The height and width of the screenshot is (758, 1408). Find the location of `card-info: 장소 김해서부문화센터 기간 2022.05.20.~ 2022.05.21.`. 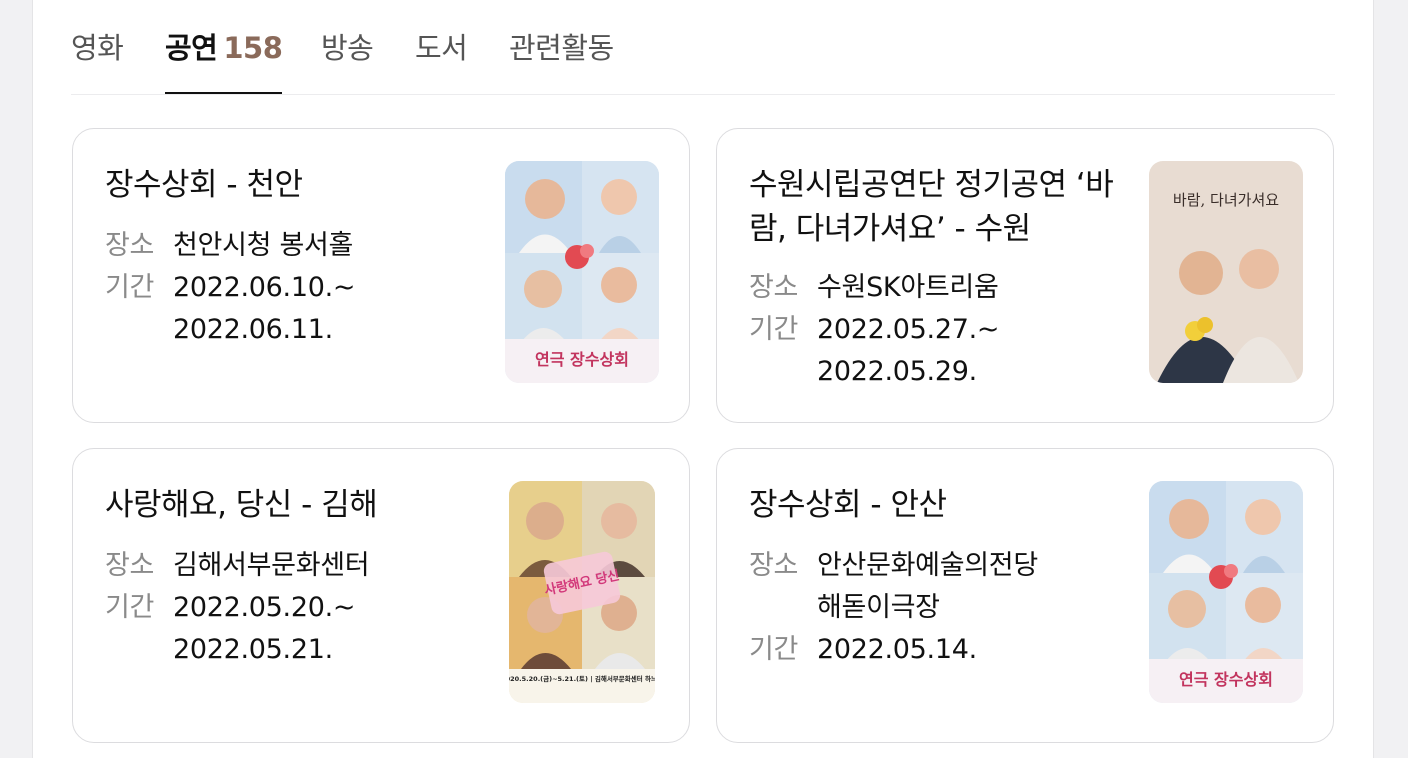

card-info: 장소 김해서부문화센터 기간 2022.05.20.~ 2022.05.21. is located at coordinates (295, 608).